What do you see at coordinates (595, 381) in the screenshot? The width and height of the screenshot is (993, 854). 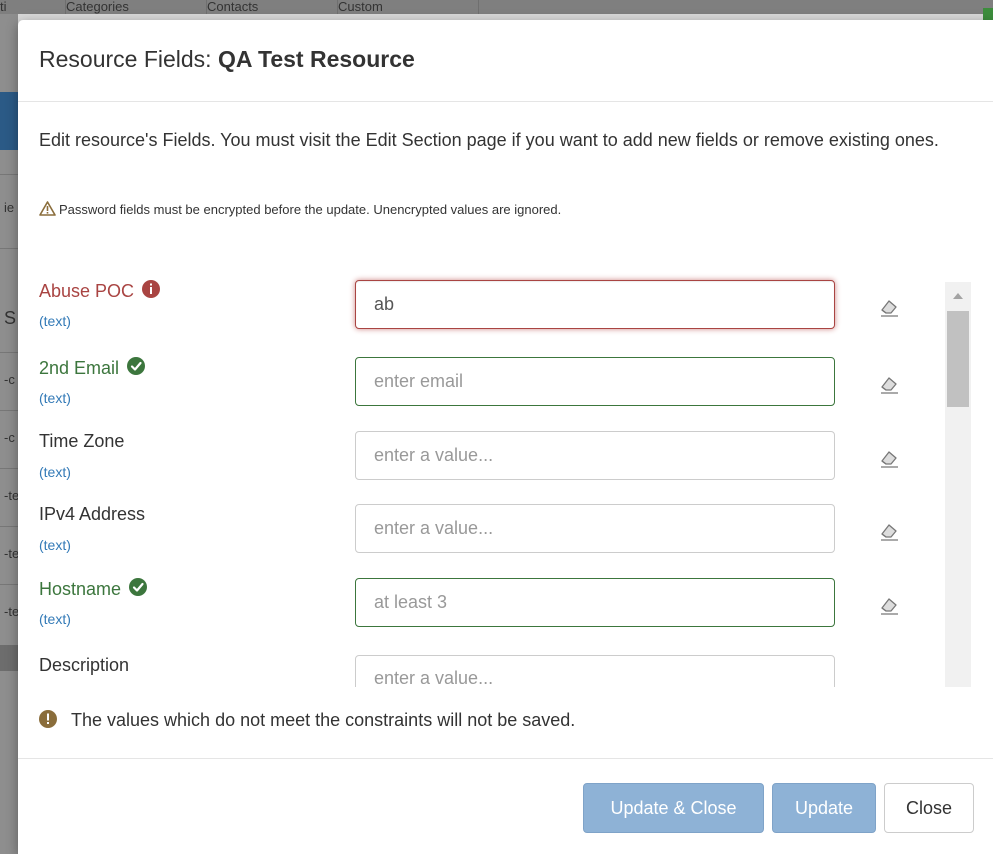 I see `2nd-email-input` at bounding box center [595, 381].